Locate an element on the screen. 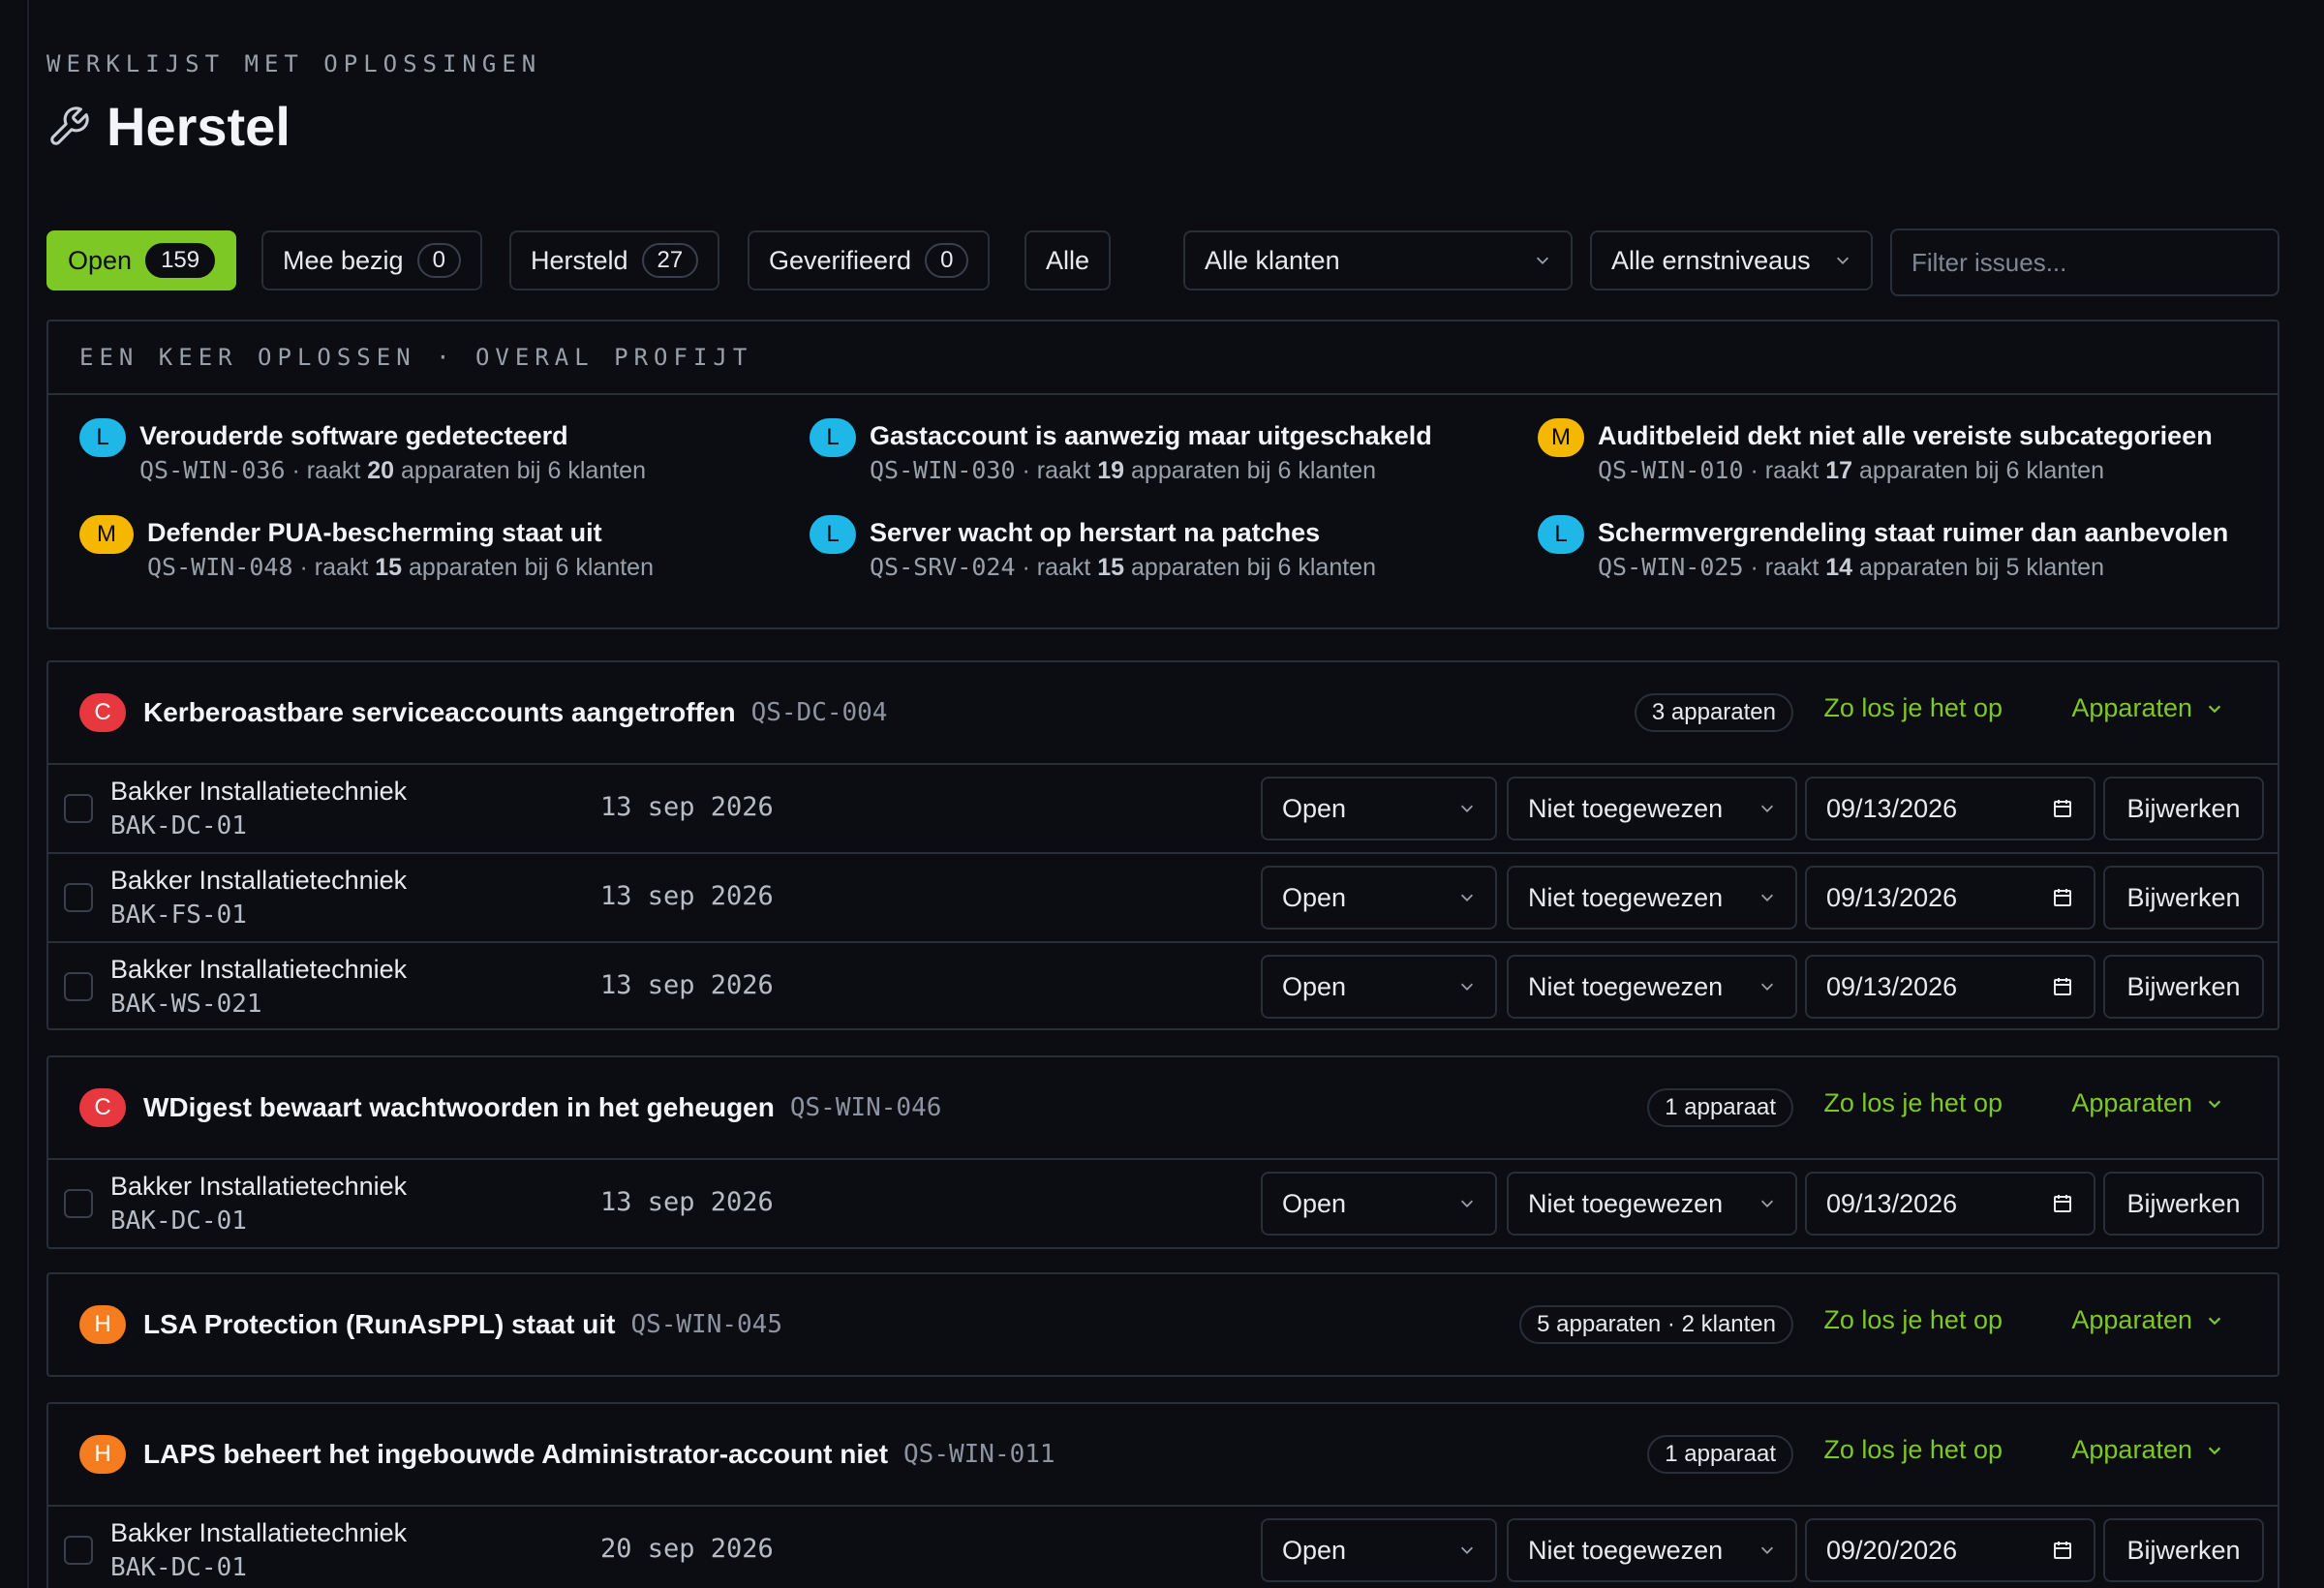 Image resolution: width=2324 pixels, height=1588 pixels. issue-id: QS-WIN-046 is located at coordinates (866, 1107).